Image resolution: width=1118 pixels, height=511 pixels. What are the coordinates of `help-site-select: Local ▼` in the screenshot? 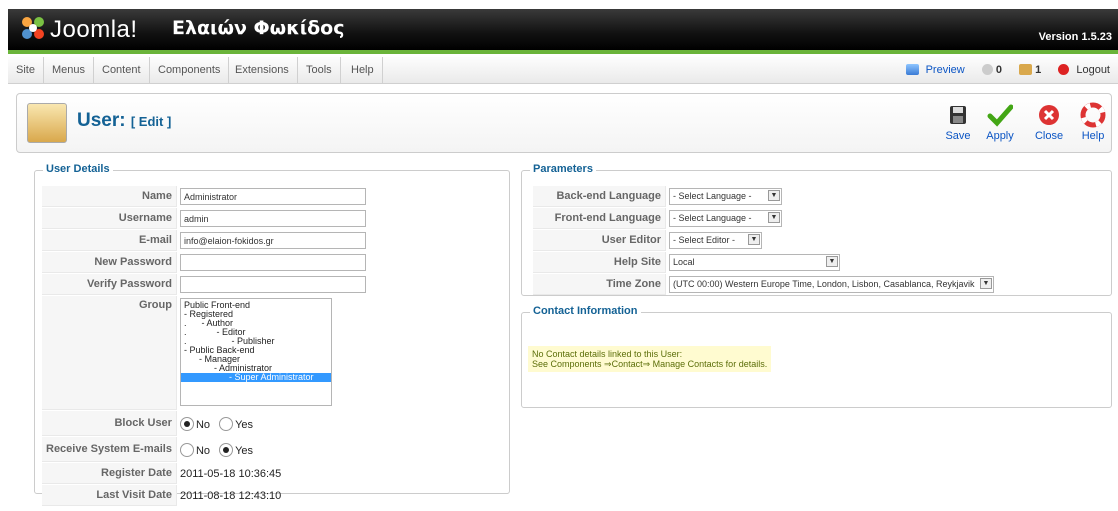 It's located at (754, 262).